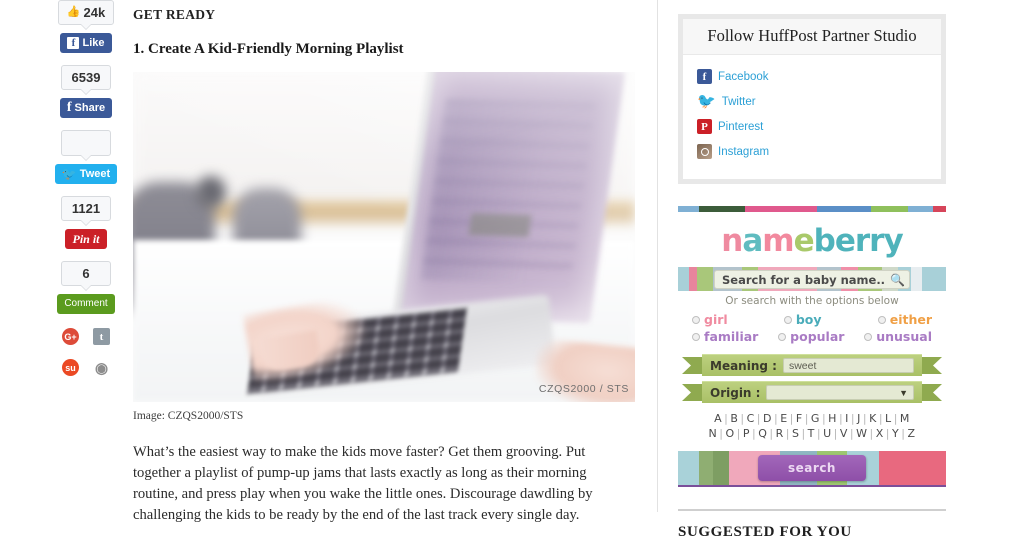  I want to click on alphabet-letter-W: W, so click(861, 433).